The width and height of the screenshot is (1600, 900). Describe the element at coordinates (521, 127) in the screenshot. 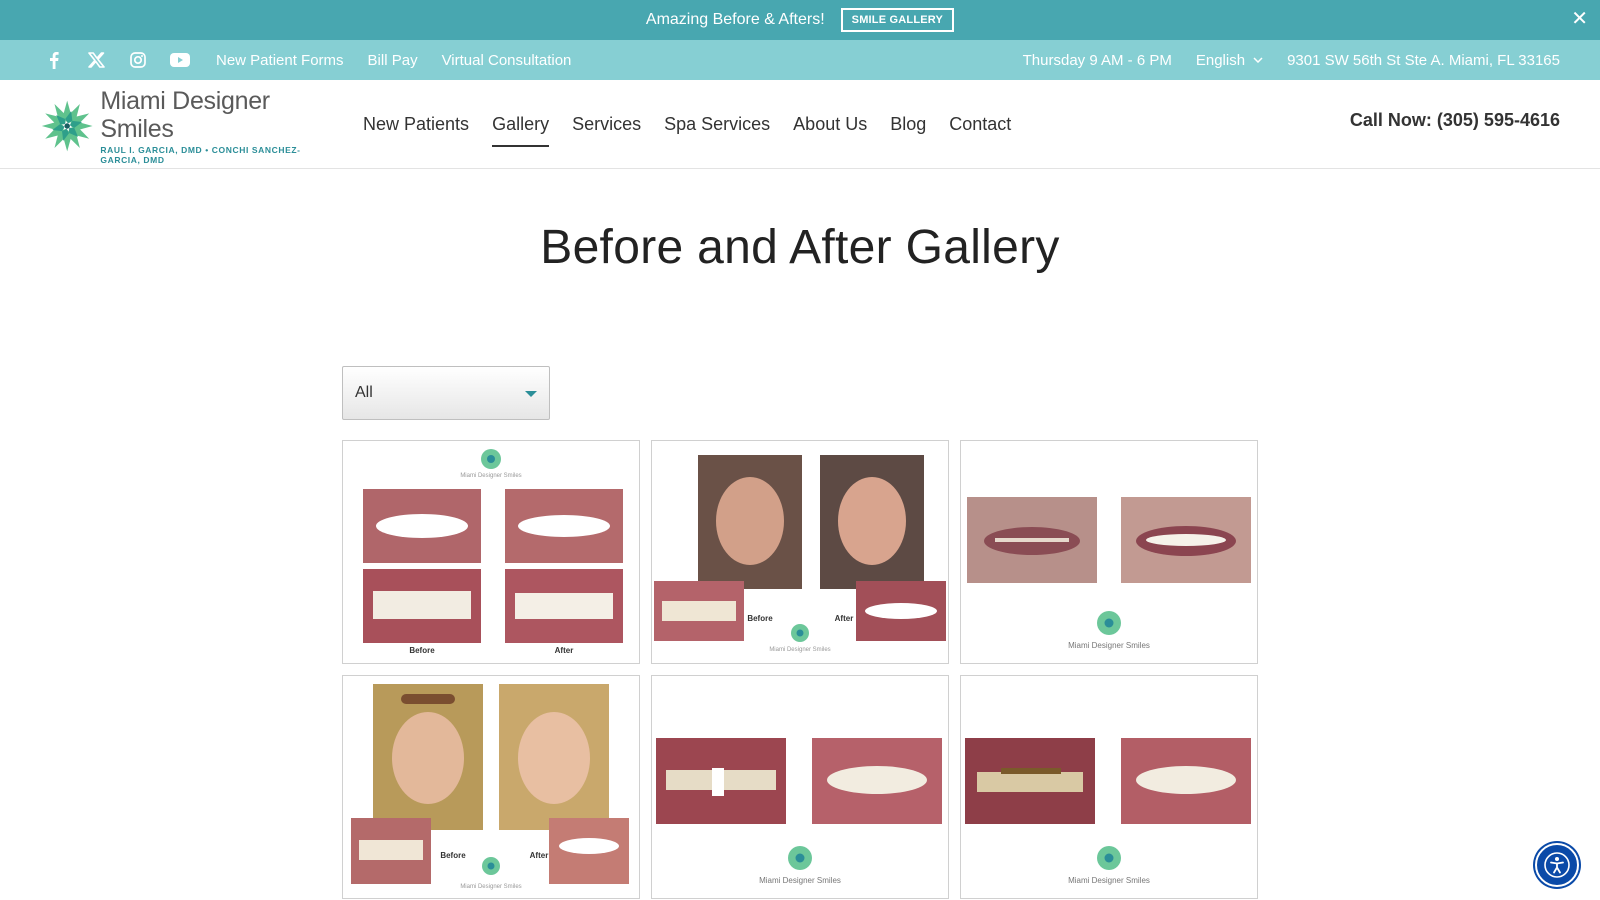

I see `nav-gallery: Gallery` at that location.